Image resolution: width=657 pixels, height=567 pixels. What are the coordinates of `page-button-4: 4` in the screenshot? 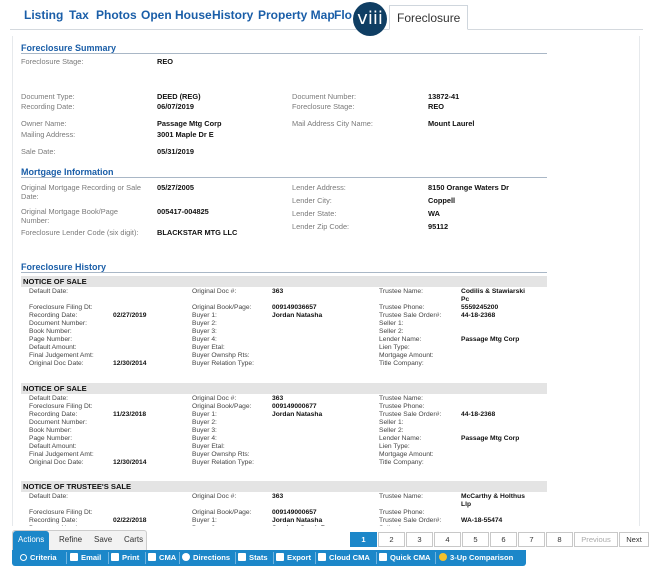 It's located at (447, 539).